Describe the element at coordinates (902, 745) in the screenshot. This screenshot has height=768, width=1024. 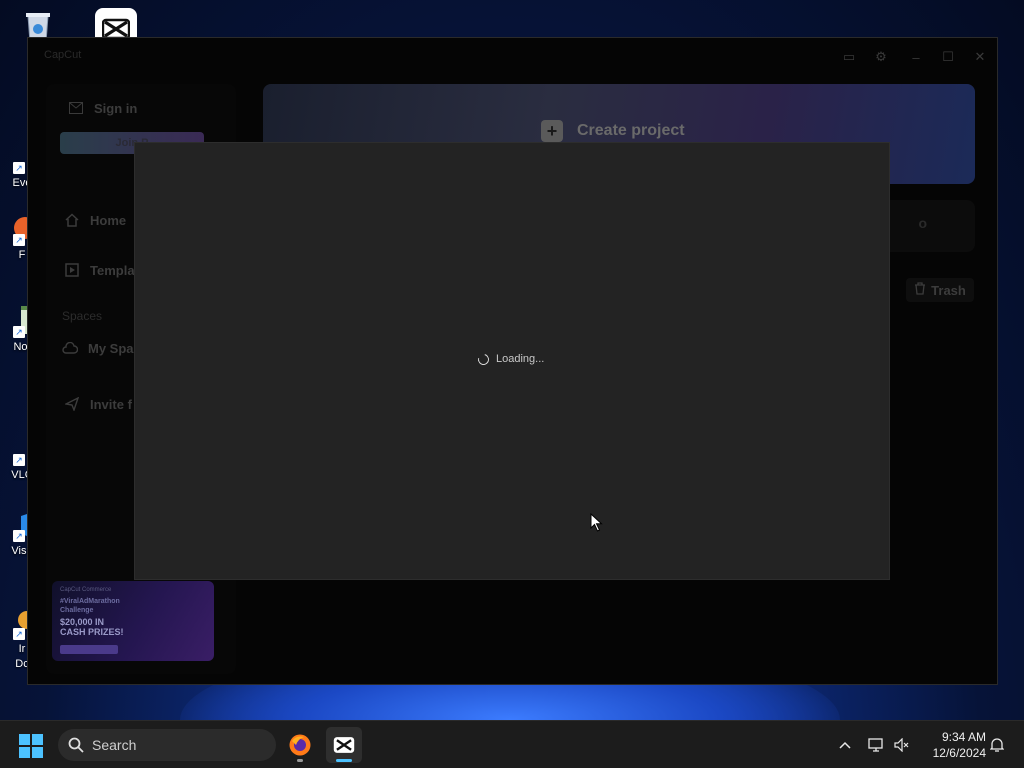
I see `volume-muted-icon` at that location.